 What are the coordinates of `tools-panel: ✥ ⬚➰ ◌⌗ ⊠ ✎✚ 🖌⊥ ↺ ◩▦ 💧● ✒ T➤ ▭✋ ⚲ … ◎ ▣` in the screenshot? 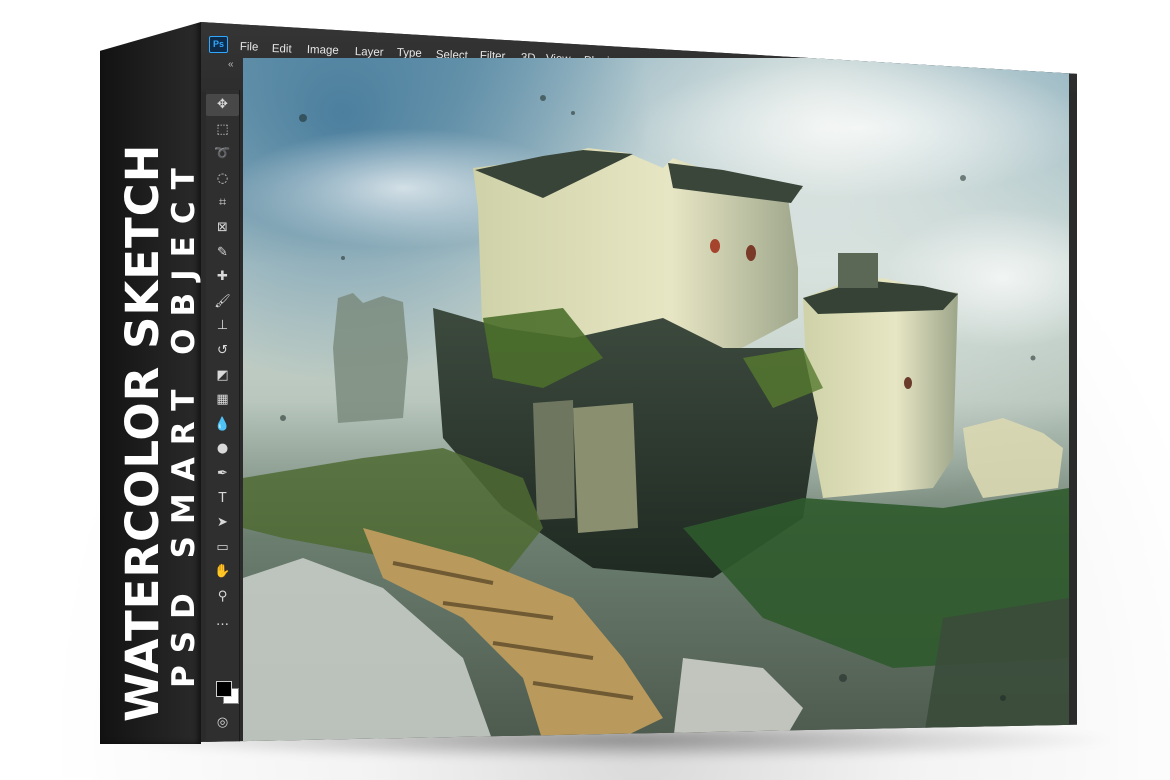 It's located at (223, 416).